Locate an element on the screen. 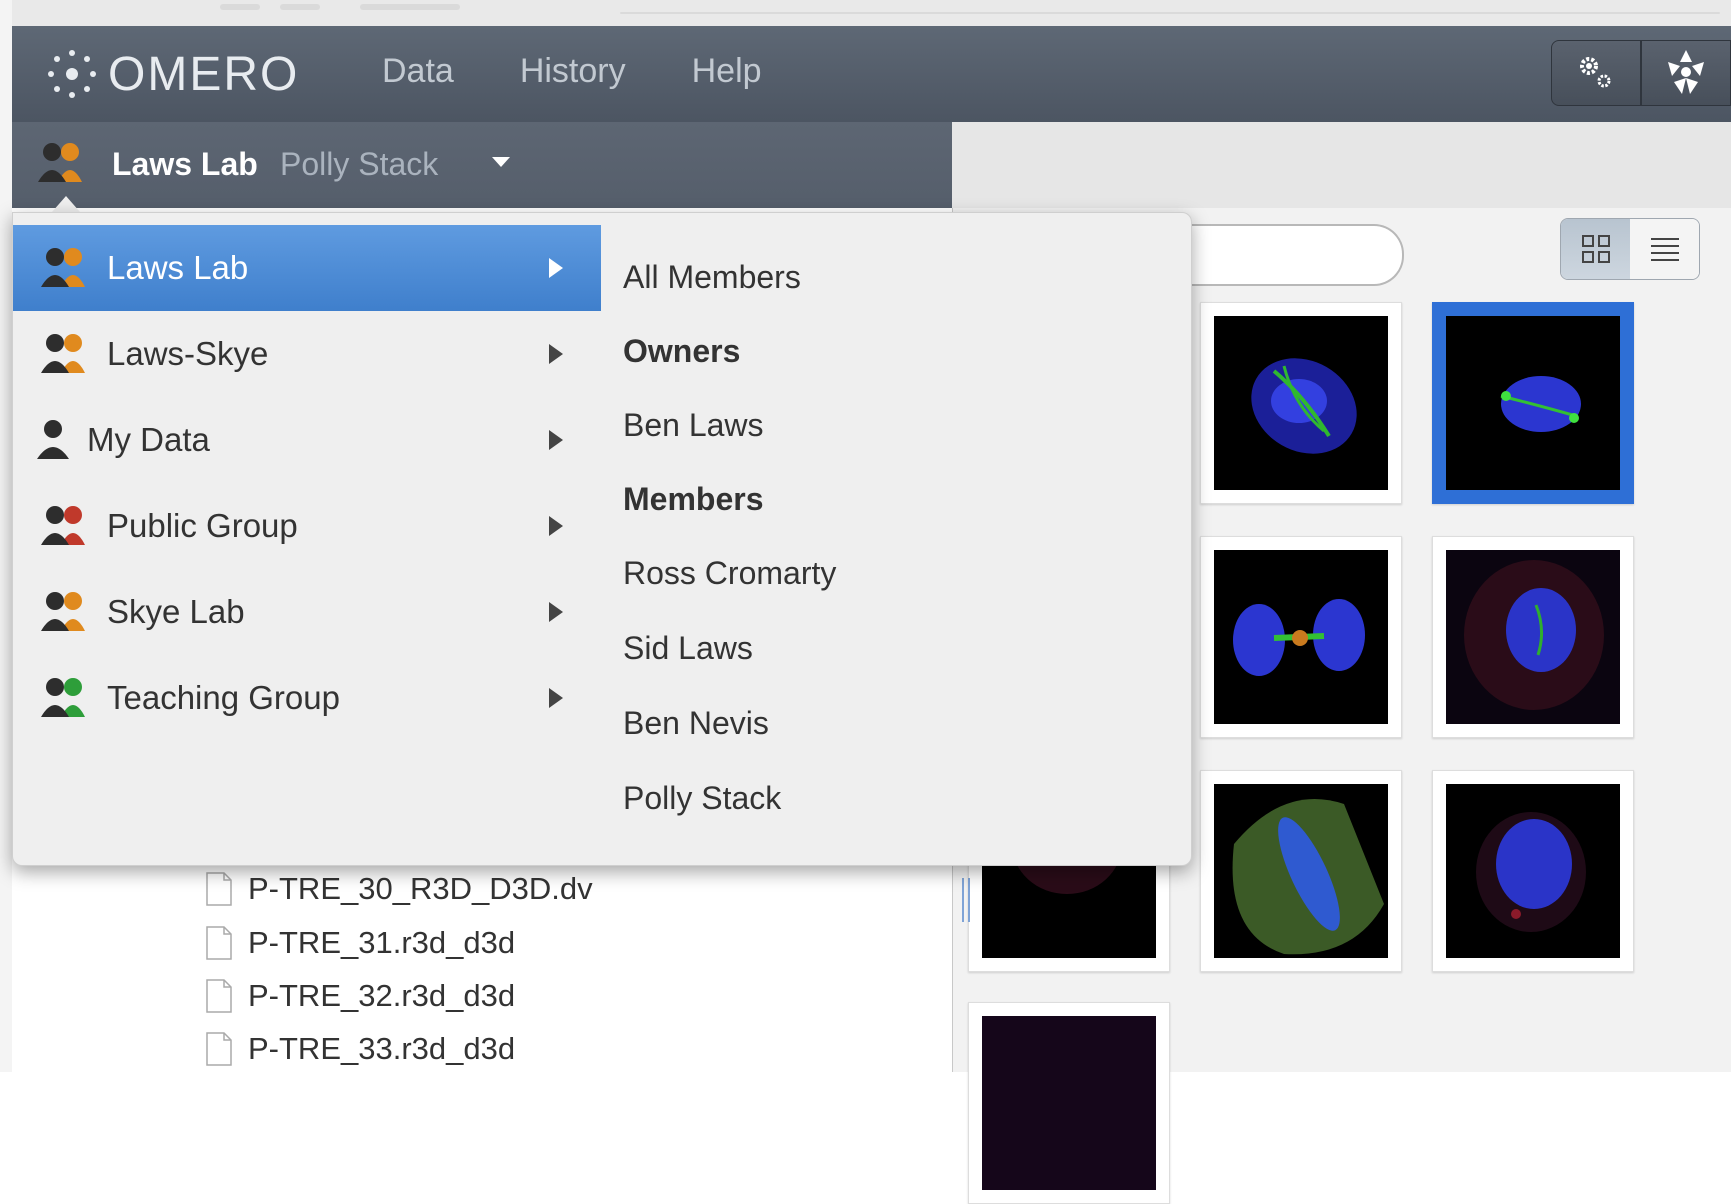 The image size is (1731, 1204). nav-help: Help is located at coordinates (727, 71).